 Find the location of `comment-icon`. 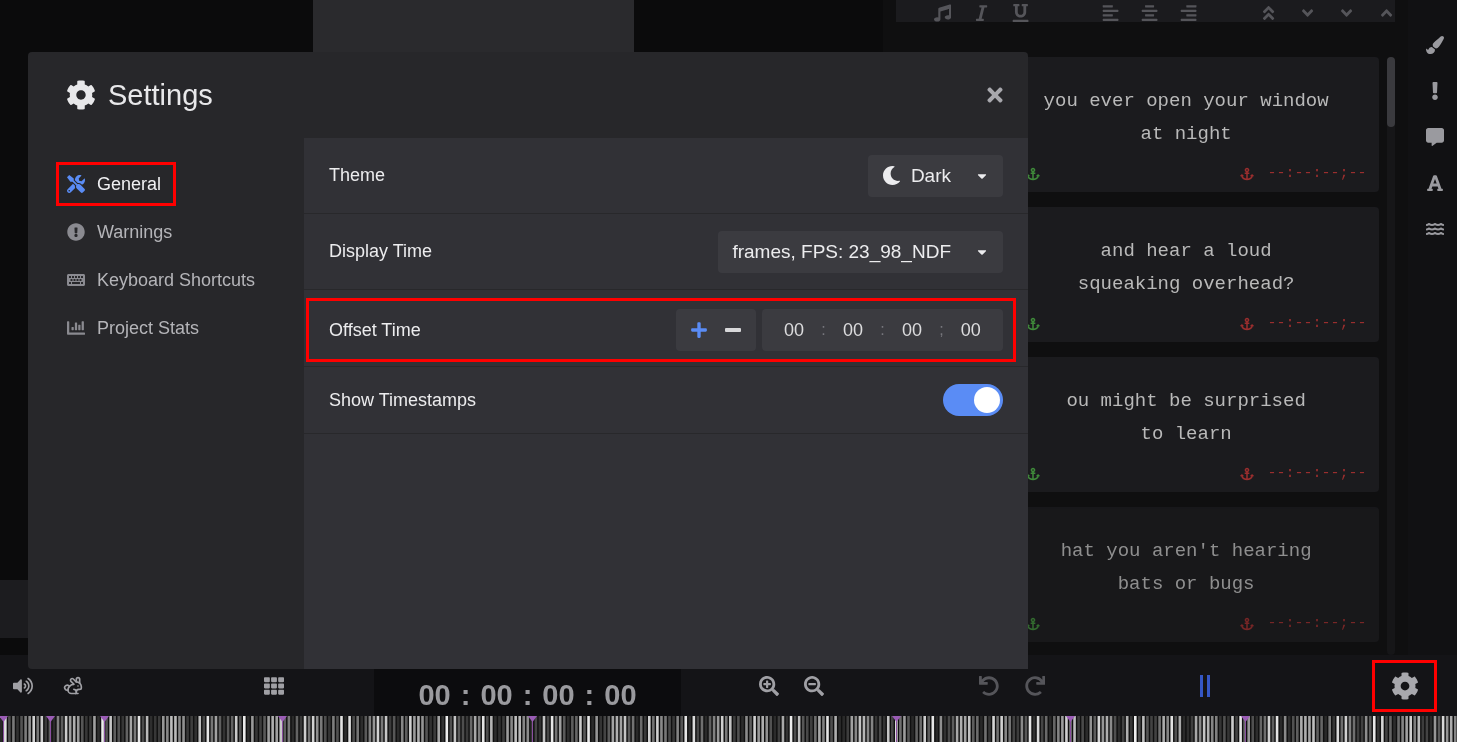

comment-icon is located at coordinates (1434, 137).